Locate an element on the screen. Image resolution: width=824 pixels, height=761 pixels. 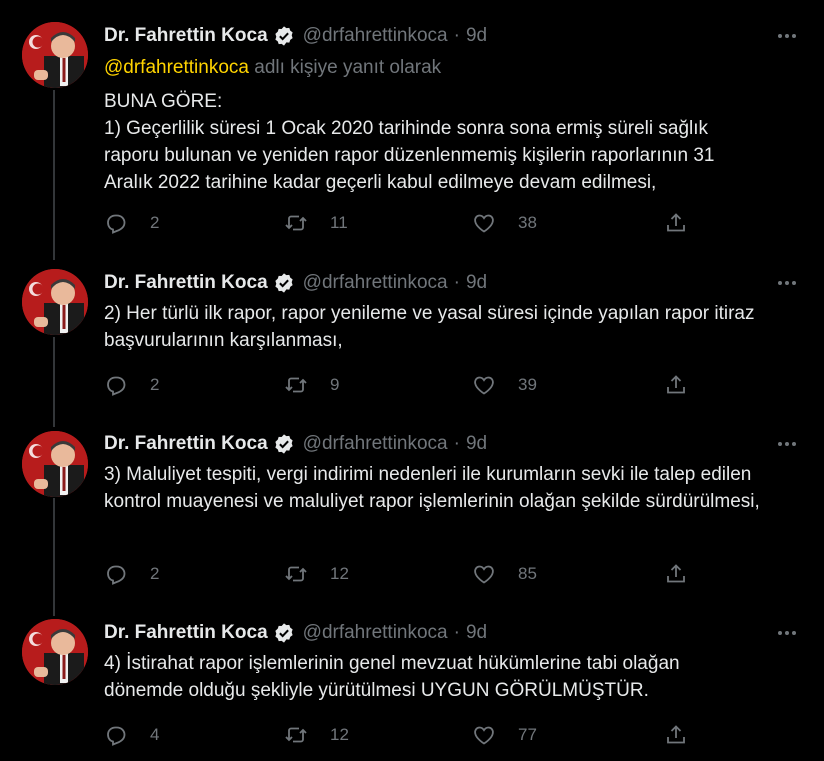
retweet-button: 11 is located at coordinates (316, 223).